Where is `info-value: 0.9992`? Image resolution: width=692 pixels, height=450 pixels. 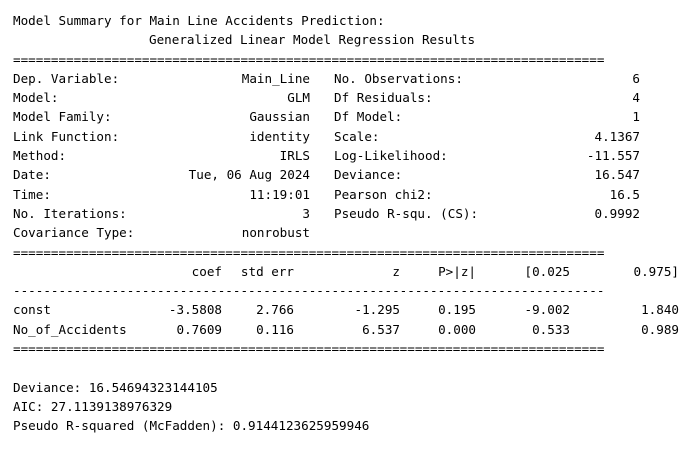 info-value: 0.9992 is located at coordinates (617, 213).